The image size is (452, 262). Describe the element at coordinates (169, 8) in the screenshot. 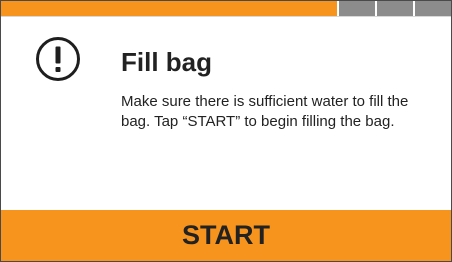

I see `progress-completed` at that location.